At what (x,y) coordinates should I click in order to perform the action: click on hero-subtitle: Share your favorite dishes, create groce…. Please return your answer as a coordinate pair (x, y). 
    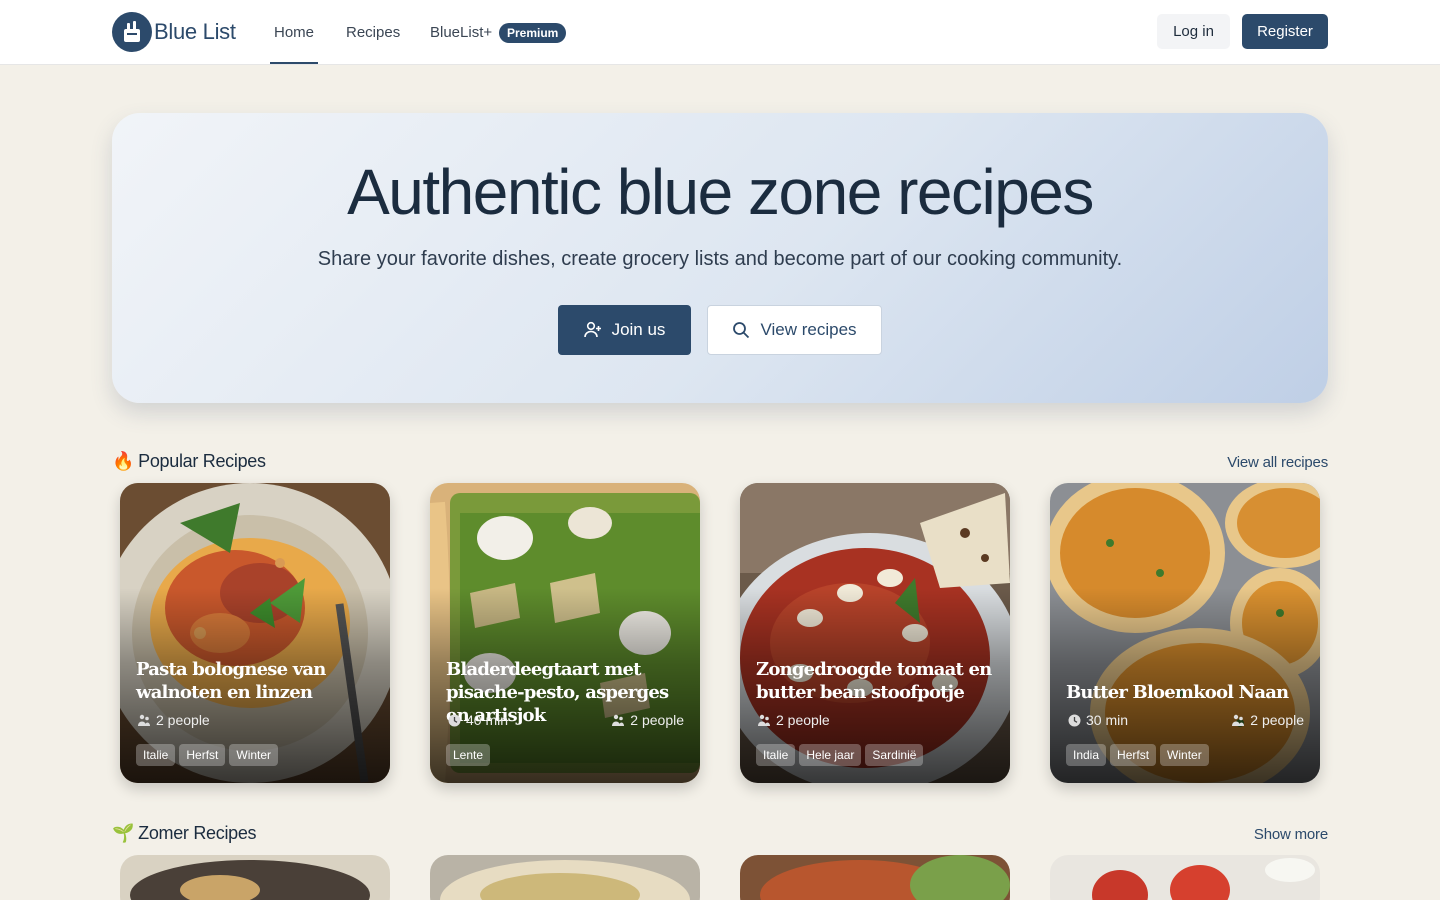
    Looking at the image, I should click on (720, 259).